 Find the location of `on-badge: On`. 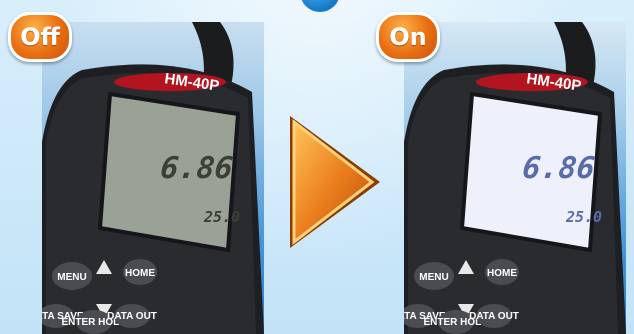

on-badge: On is located at coordinates (408, 37).